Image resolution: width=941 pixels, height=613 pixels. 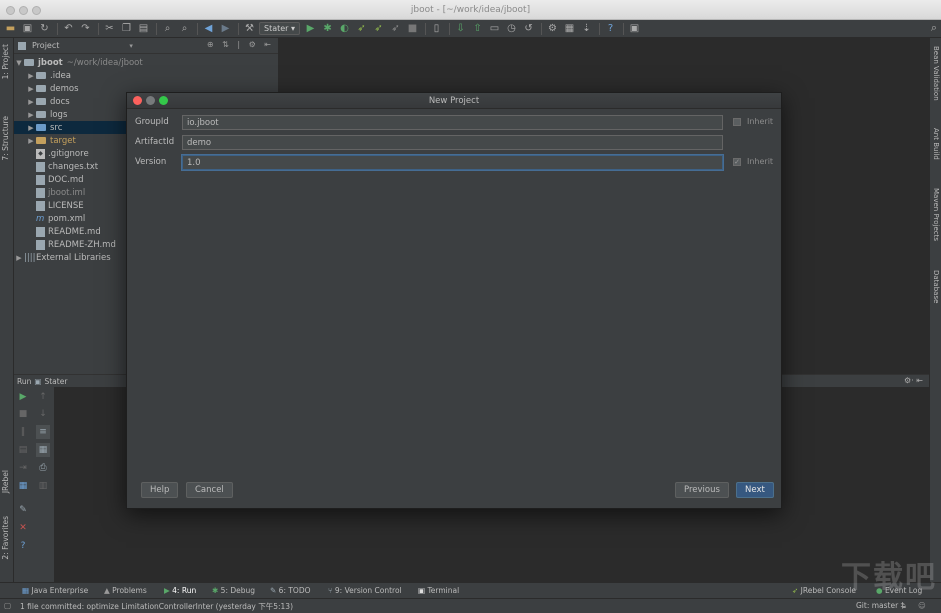 I want to click on tab-project: 1: Project, so click(x=5, y=61).